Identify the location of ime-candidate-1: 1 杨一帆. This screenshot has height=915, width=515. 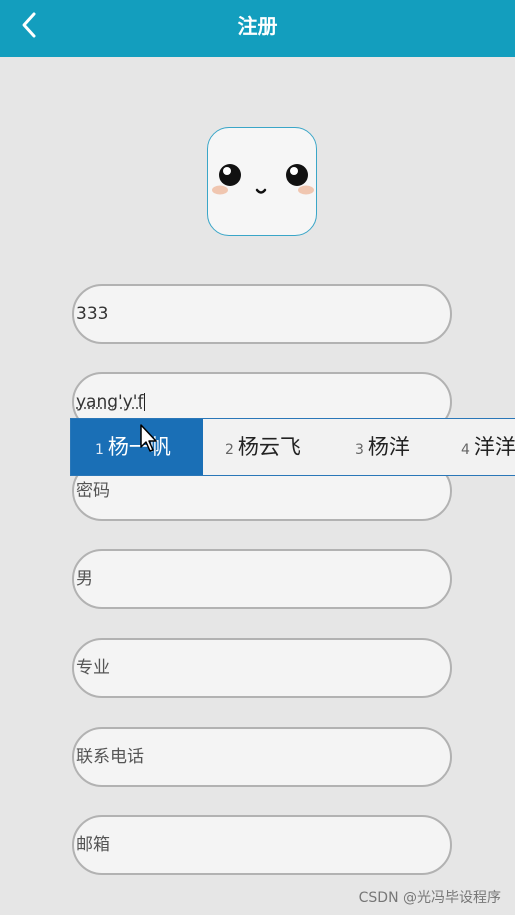
(137, 447).